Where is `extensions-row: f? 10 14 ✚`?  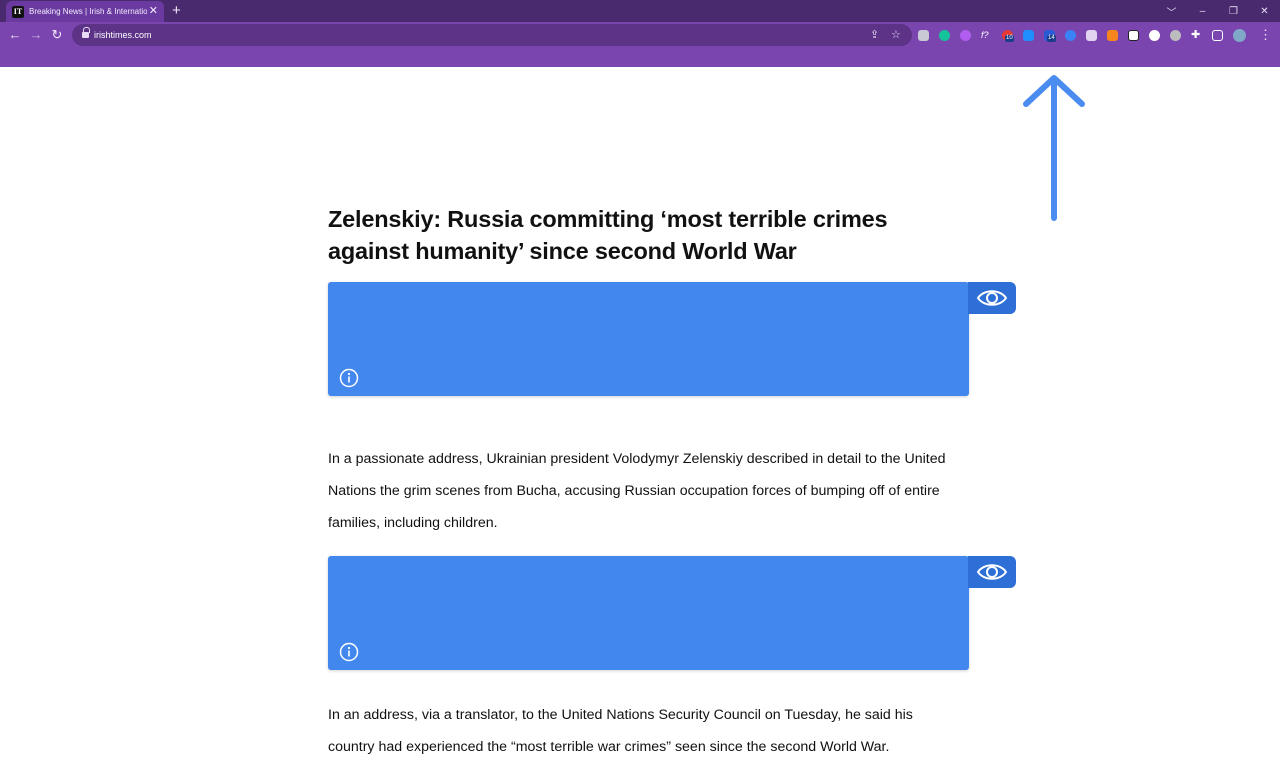
extensions-row: f? 10 14 ✚ is located at coordinates (1087, 35).